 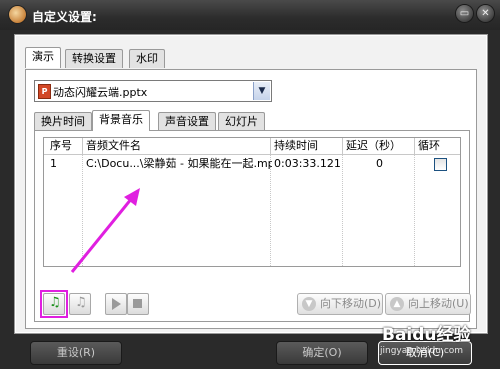 What do you see at coordinates (379, 146) in the screenshot?
I see `column-header-delay: 延迟（秒）` at bounding box center [379, 146].